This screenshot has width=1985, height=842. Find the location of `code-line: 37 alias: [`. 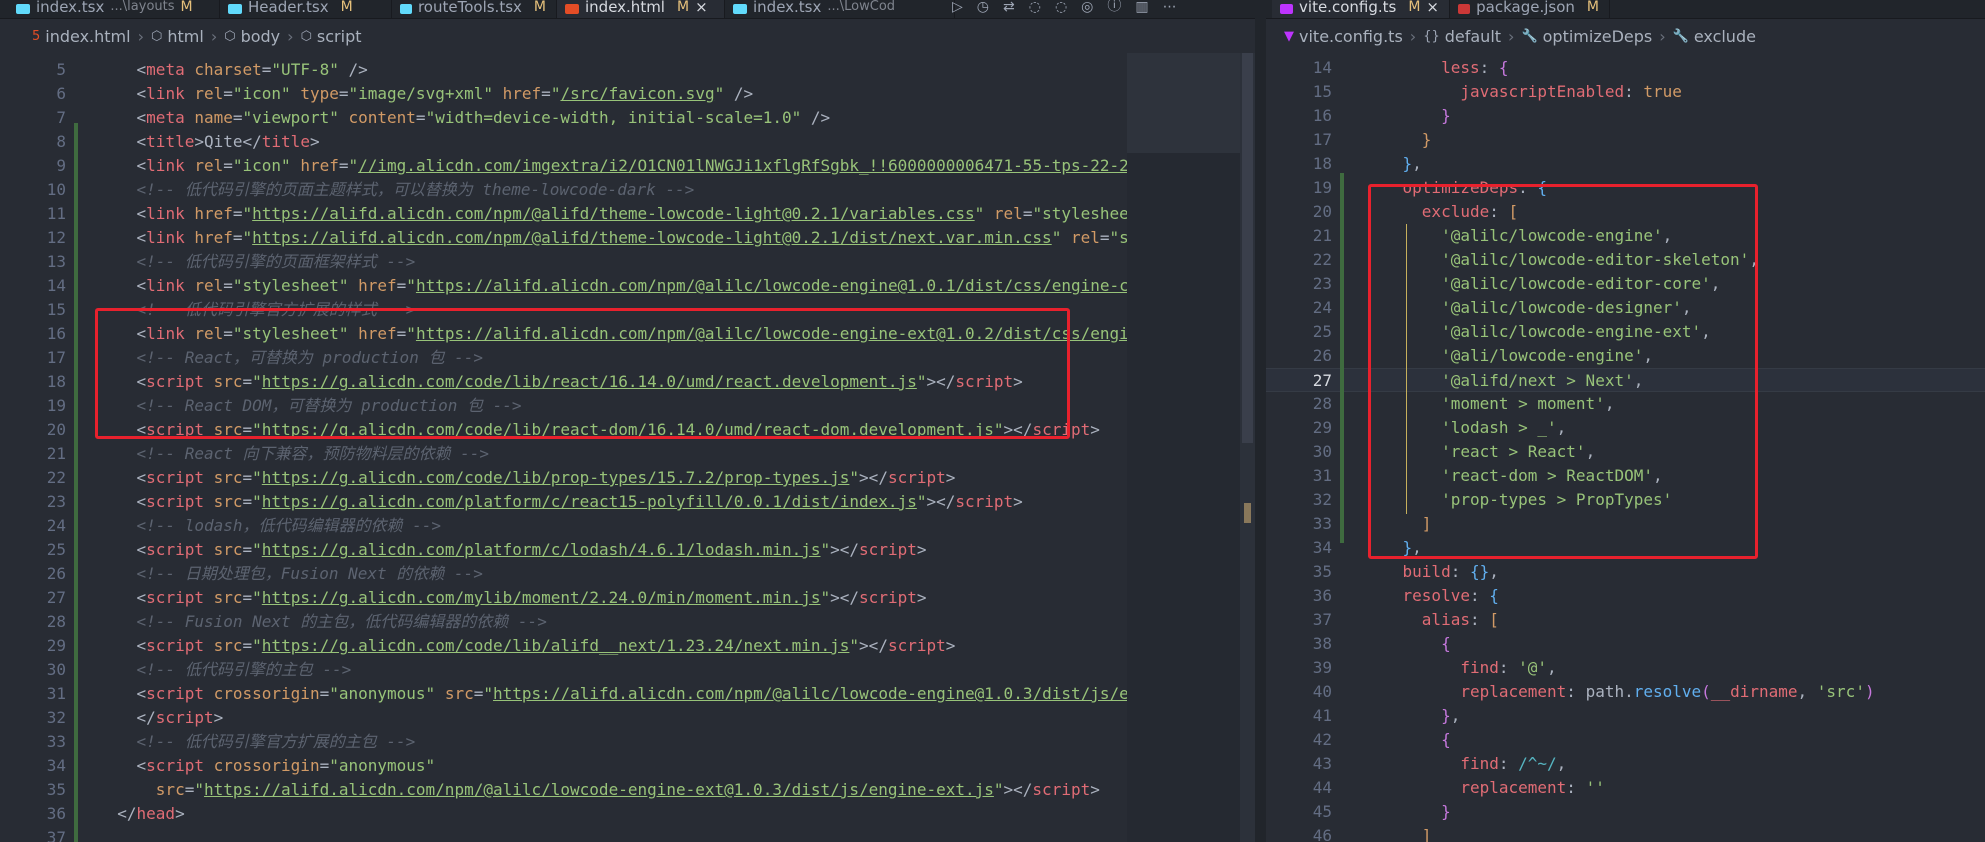

code-line: 37 alias: [ is located at coordinates (1625, 620).